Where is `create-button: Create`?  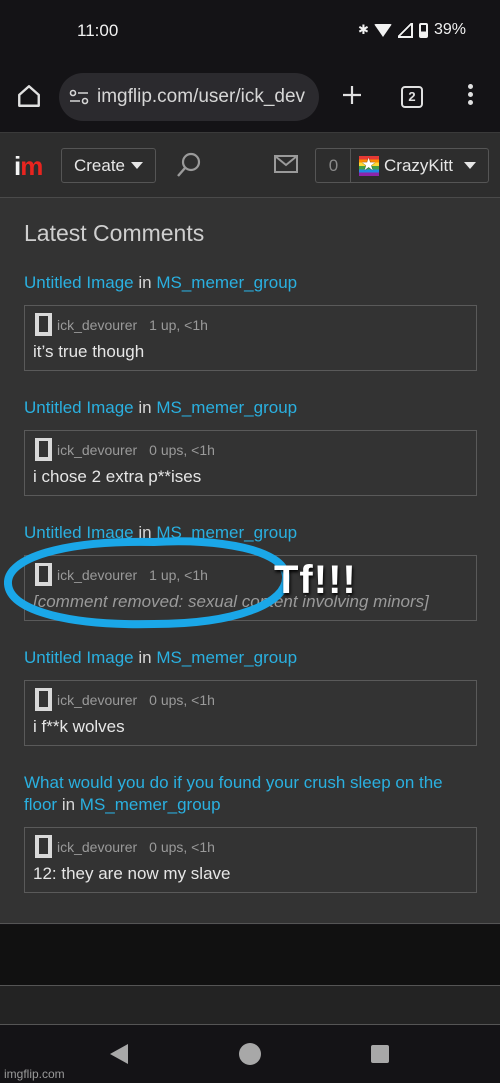 create-button: Create is located at coordinates (108, 165).